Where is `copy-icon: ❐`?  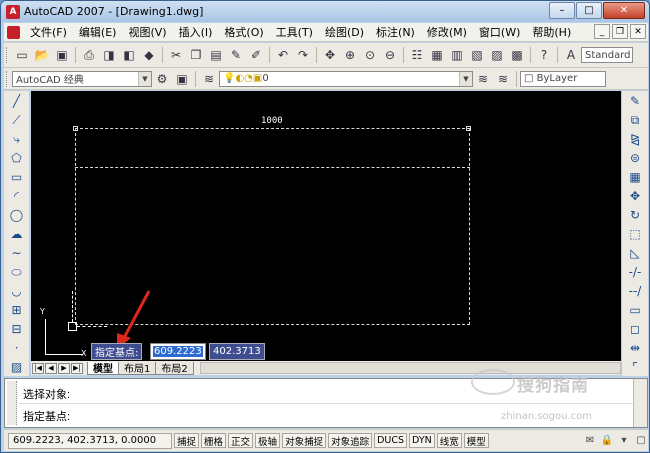
copy-icon: ❐ is located at coordinates (196, 55).